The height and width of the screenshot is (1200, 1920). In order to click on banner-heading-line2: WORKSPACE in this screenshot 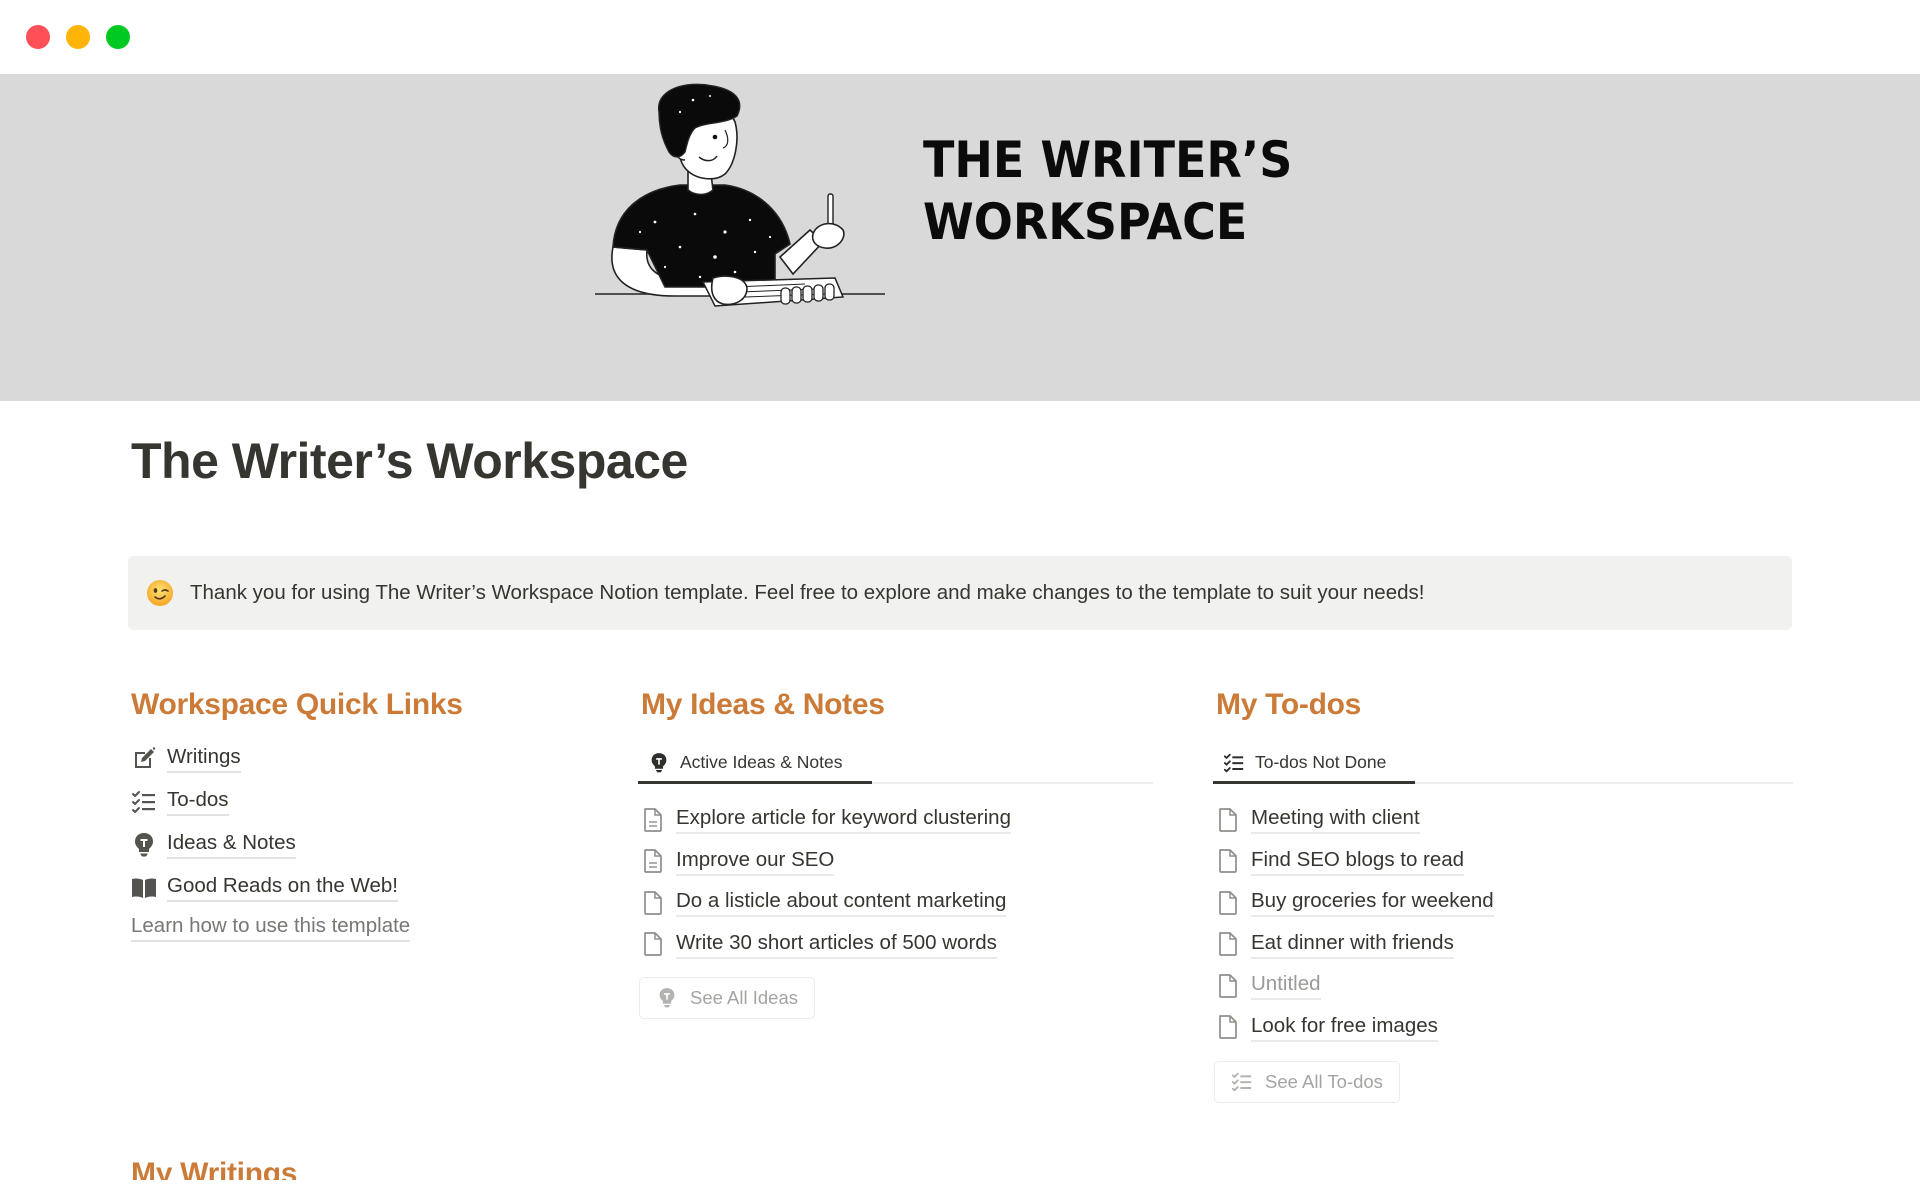, I will do `click(1085, 222)`.